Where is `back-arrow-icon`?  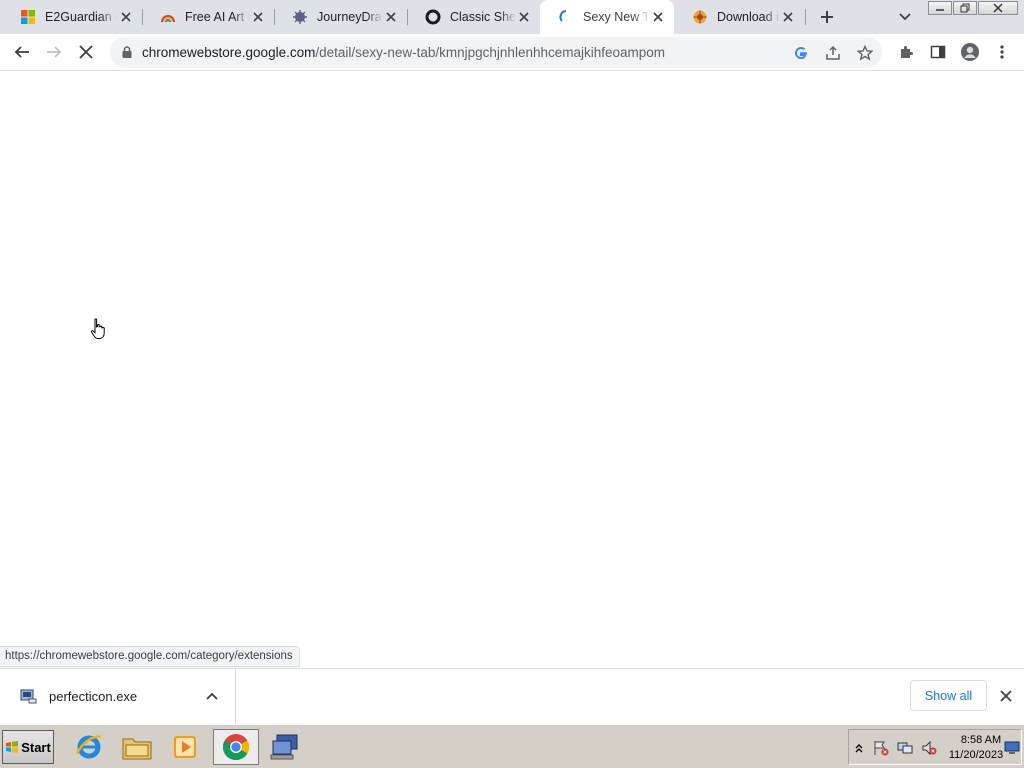
back-arrow-icon is located at coordinates (21, 52).